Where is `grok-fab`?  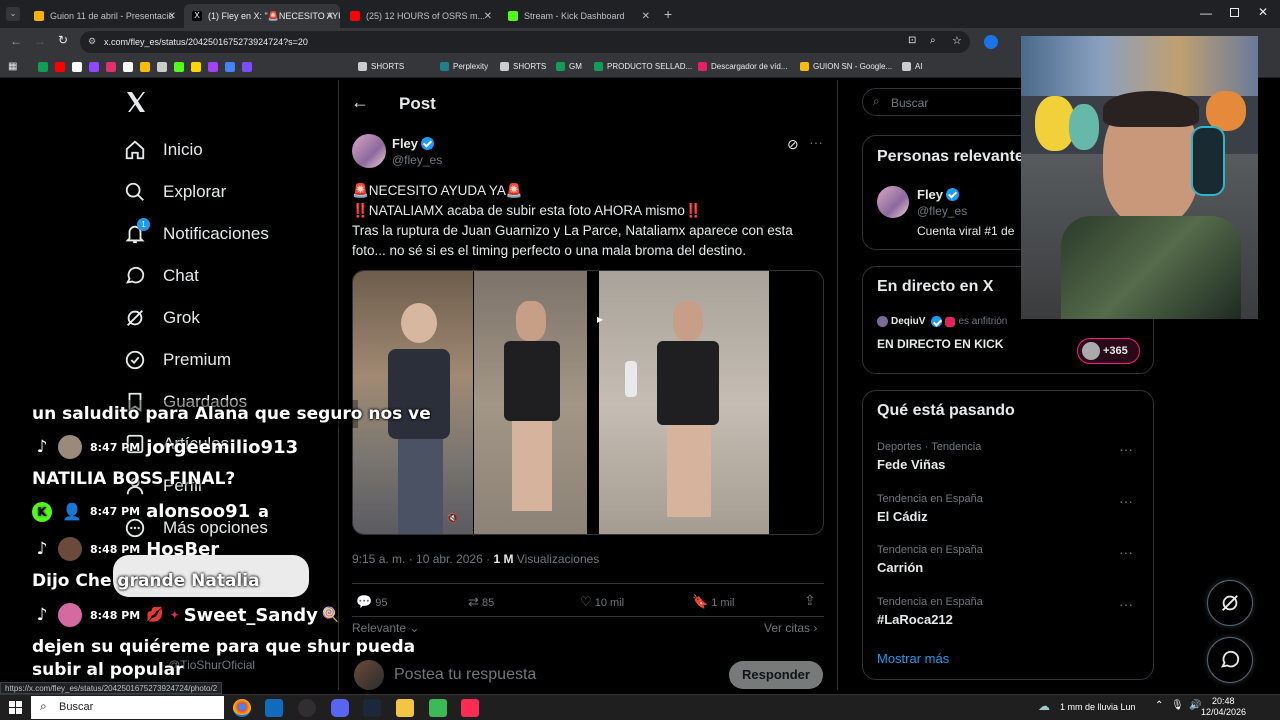
grok-fab is located at coordinates (1230, 603).